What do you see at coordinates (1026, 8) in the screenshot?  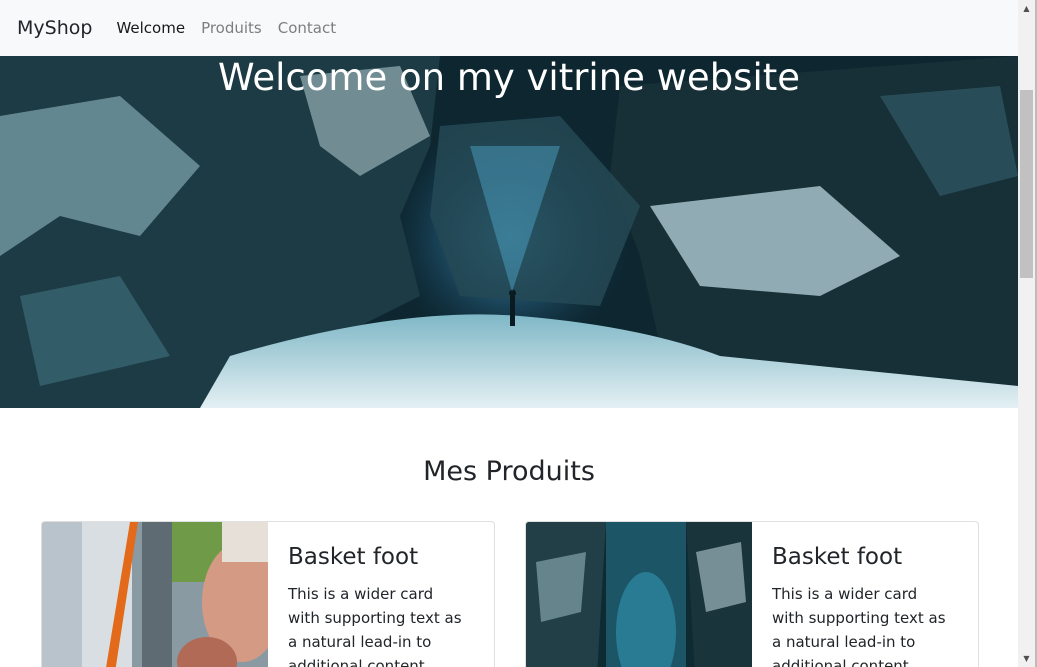 I see `arrow-up-icon: ▲` at bounding box center [1026, 8].